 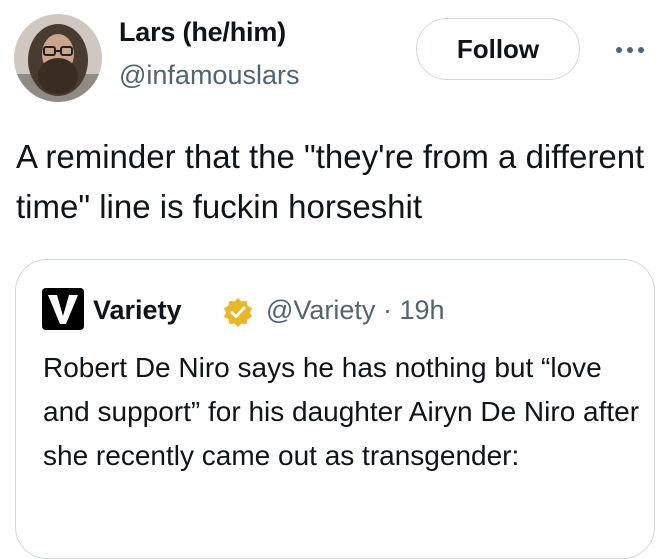 I want to click on author-avatar, so click(x=58, y=58).